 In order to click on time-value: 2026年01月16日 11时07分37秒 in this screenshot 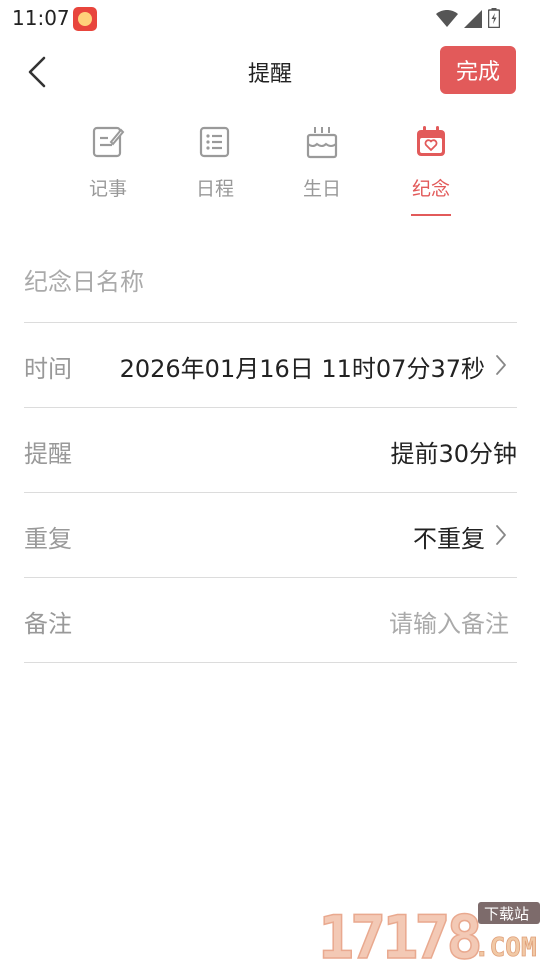, I will do `click(302, 369)`.